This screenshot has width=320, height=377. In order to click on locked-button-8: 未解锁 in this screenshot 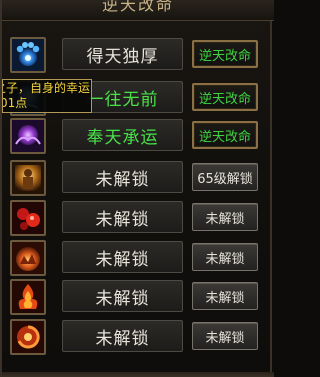, I will do `click(225, 336)`.